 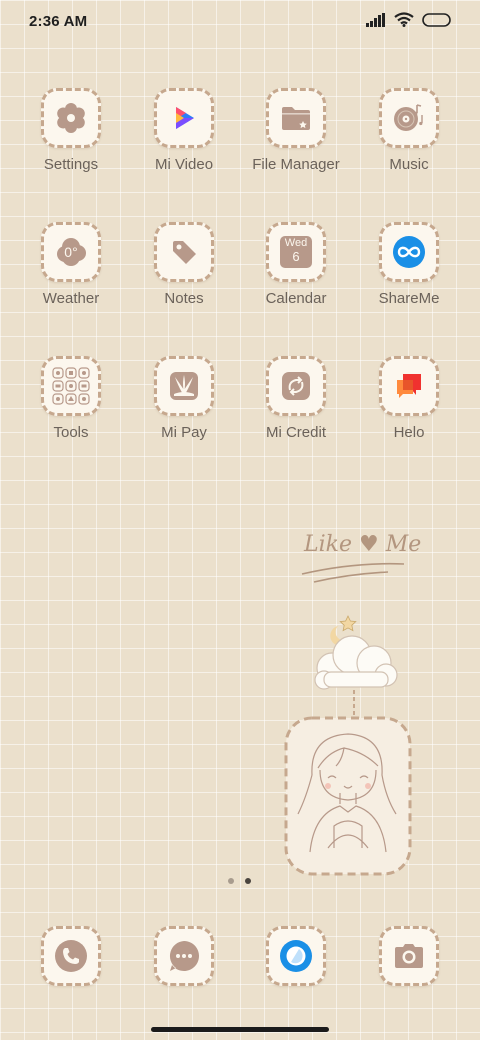 What do you see at coordinates (348, 719) in the screenshot?
I see `widget-illustration` at bounding box center [348, 719].